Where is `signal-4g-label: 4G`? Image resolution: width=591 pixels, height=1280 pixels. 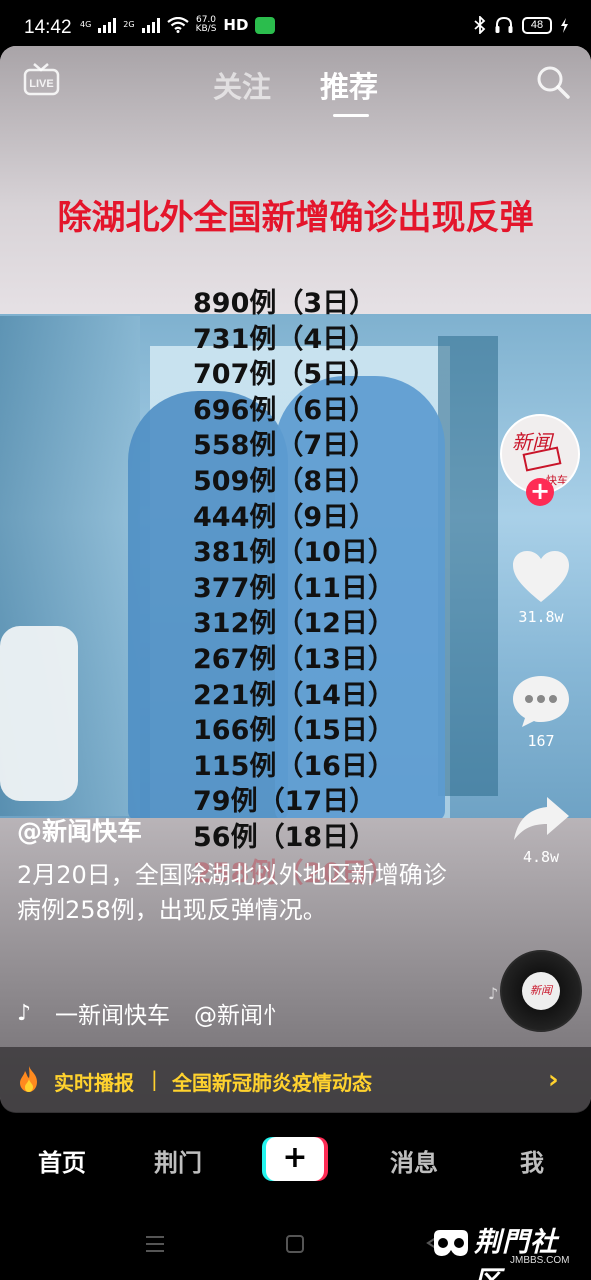 signal-4g-label: 4G is located at coordinates (86, 24).